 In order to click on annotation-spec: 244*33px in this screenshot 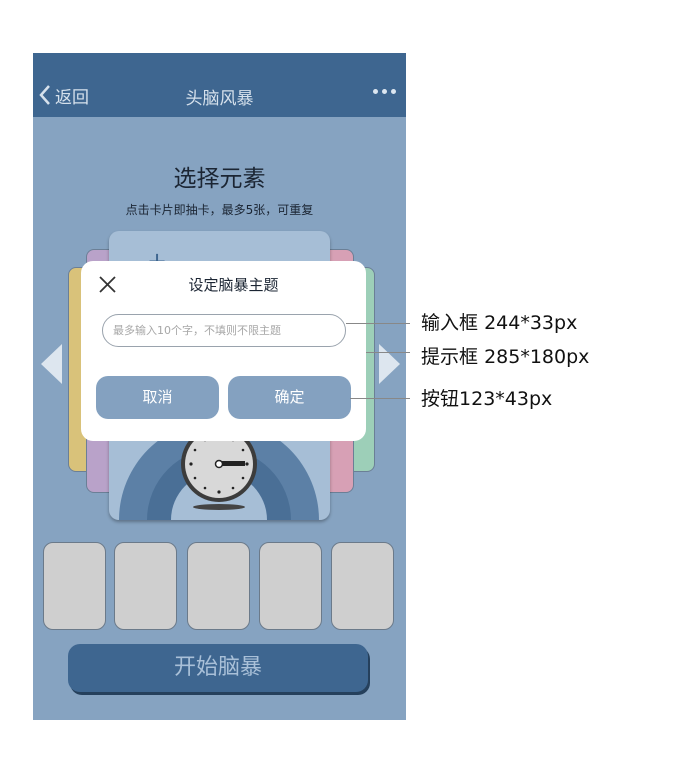, I will do `click(531, 323)`.